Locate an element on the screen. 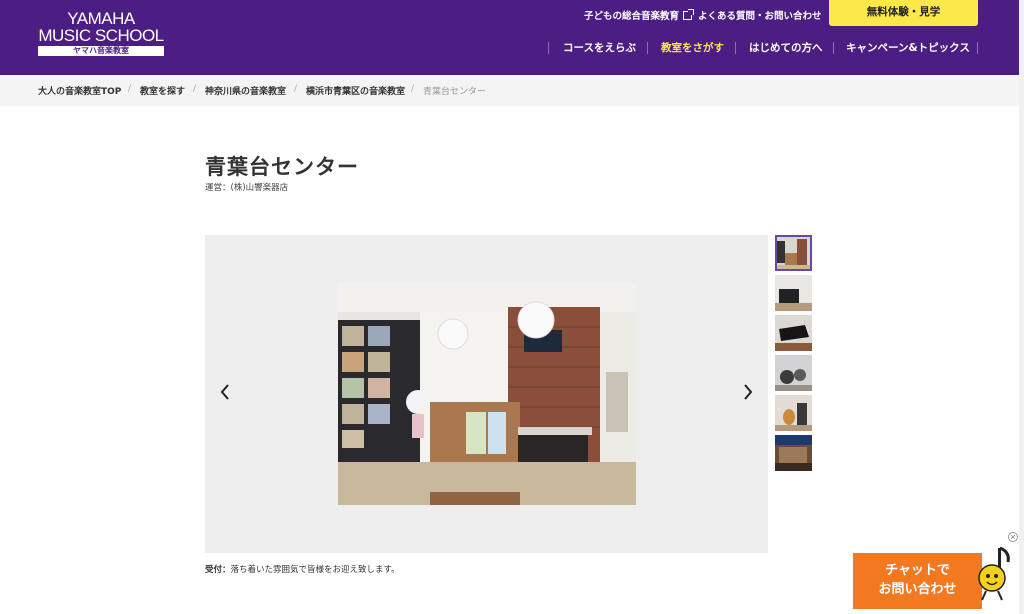  main-photo-reception is located at coordinates (487, 393).